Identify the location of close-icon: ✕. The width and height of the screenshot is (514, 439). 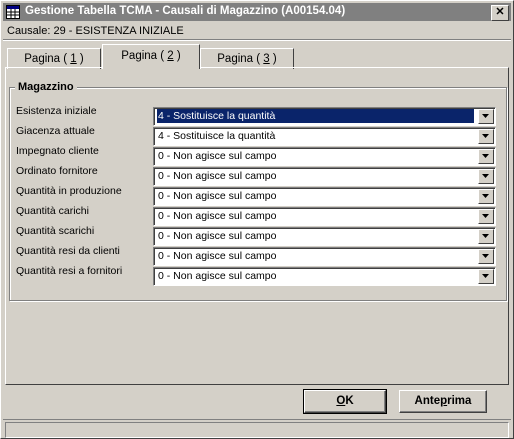
(500, 12).